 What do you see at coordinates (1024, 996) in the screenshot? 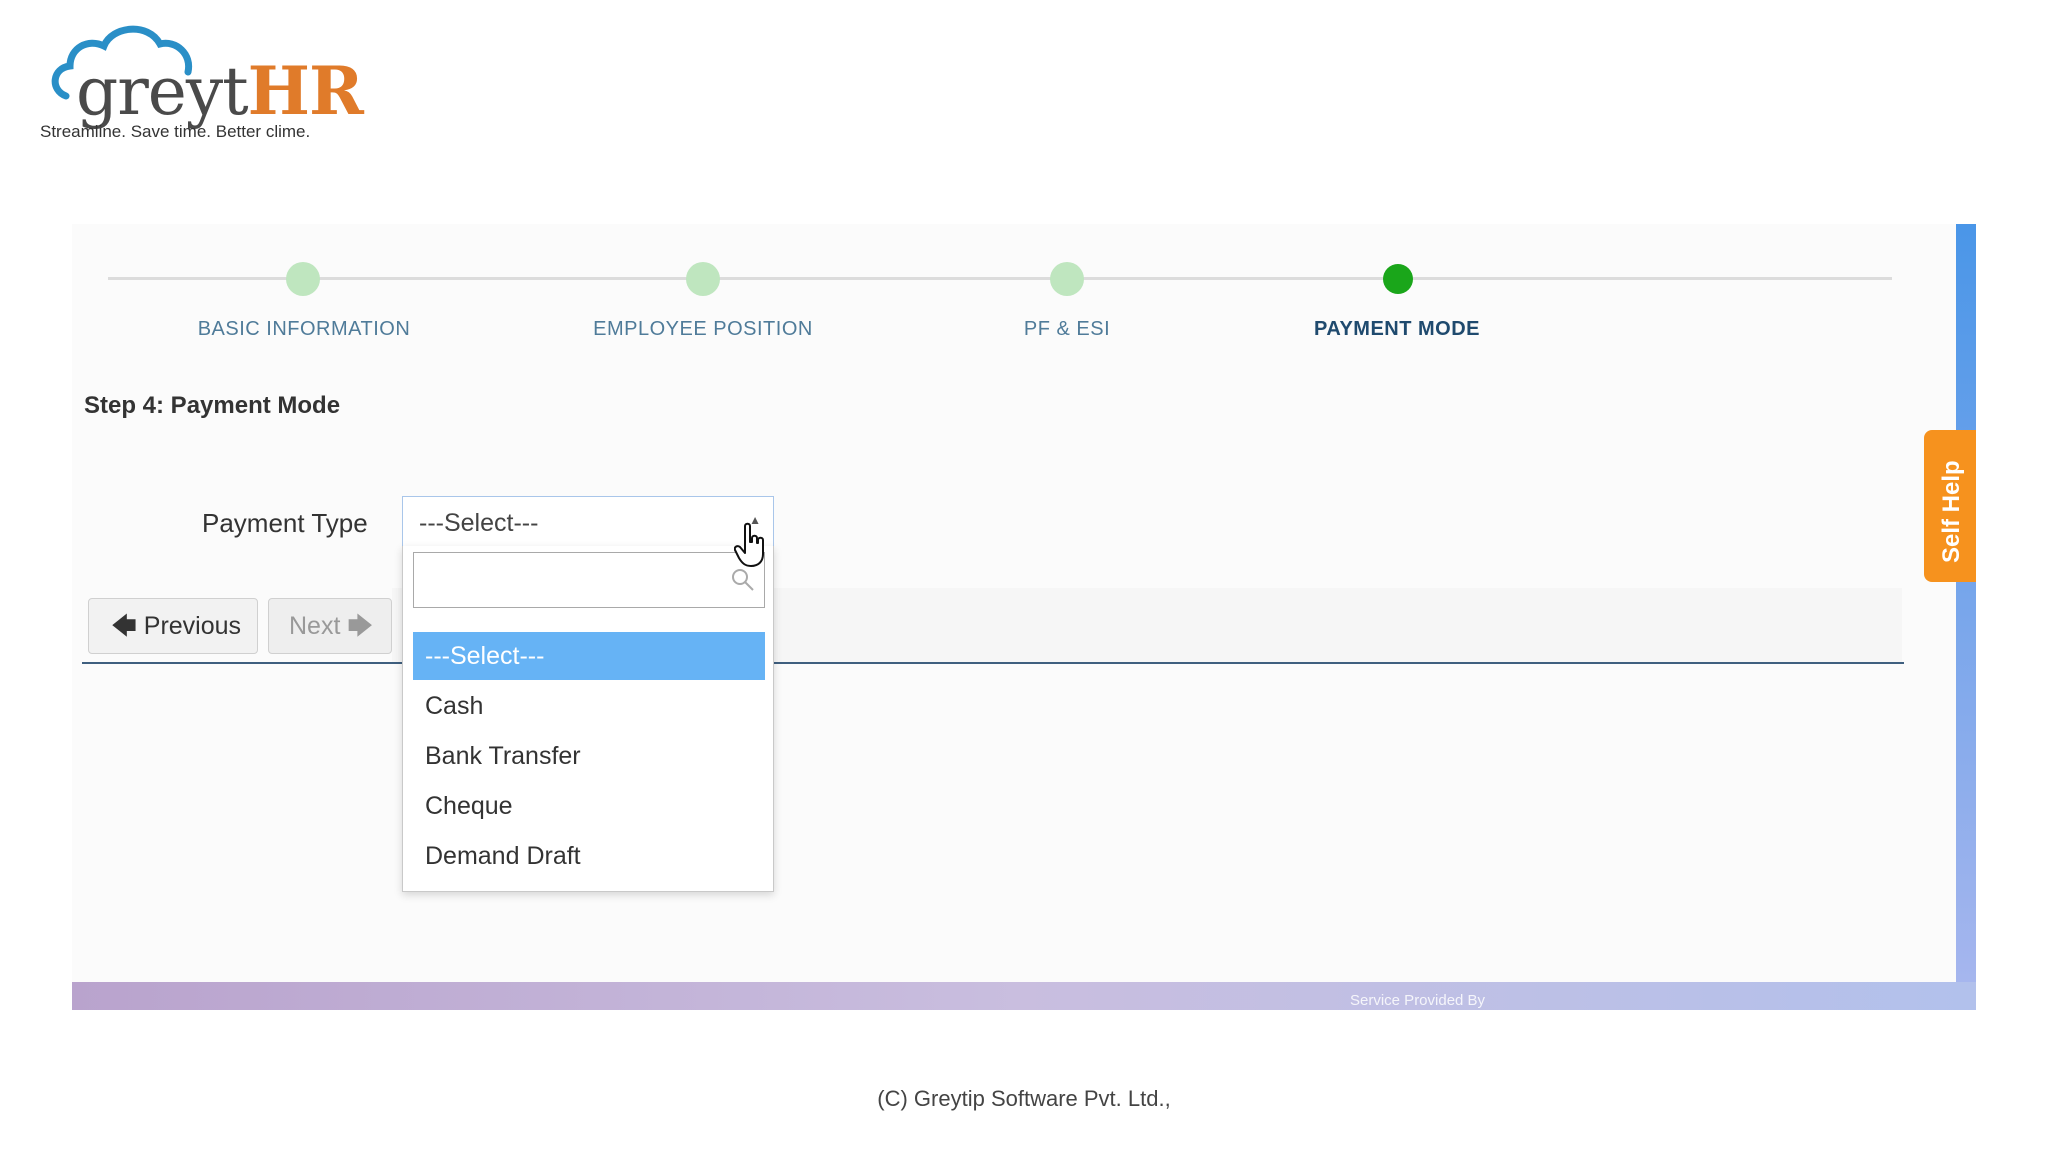
I see `card-footer-bar` at bounding box center [1024, 996].